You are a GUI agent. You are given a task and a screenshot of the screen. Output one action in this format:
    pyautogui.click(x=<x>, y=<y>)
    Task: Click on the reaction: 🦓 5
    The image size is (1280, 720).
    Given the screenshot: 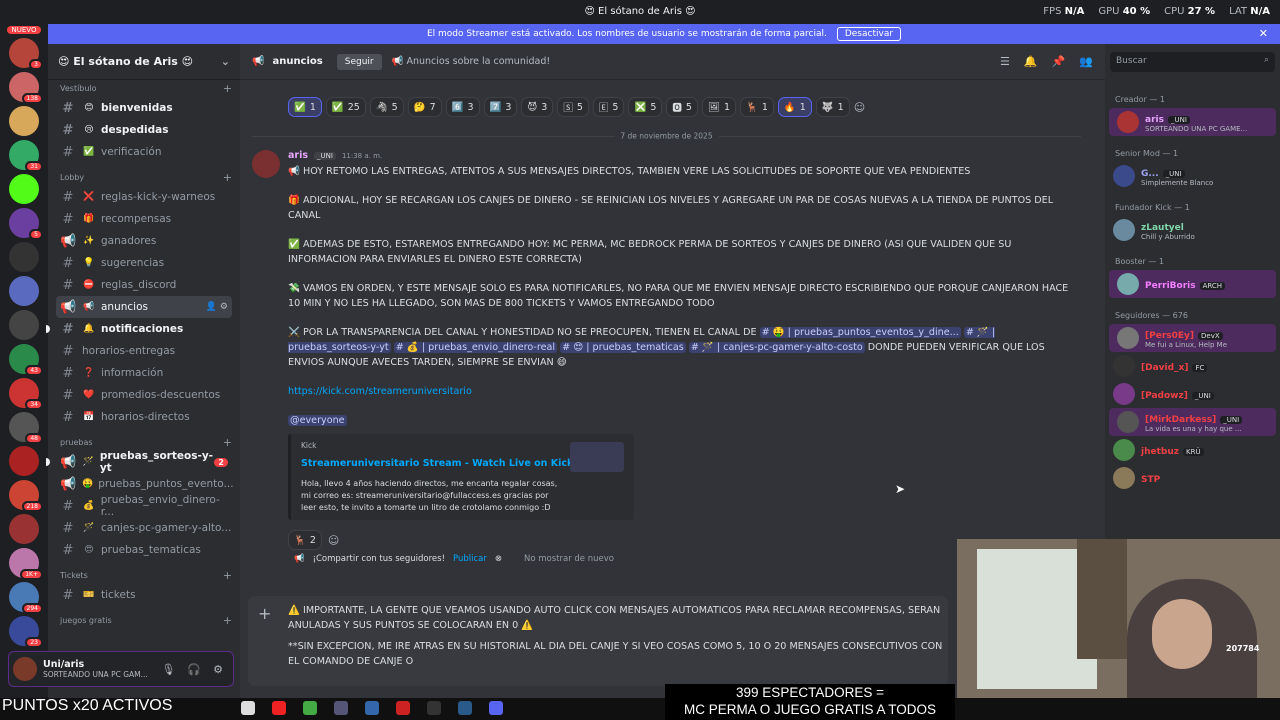 What is the action you would take?
    pyautogui.click(x=386, y=107)
    